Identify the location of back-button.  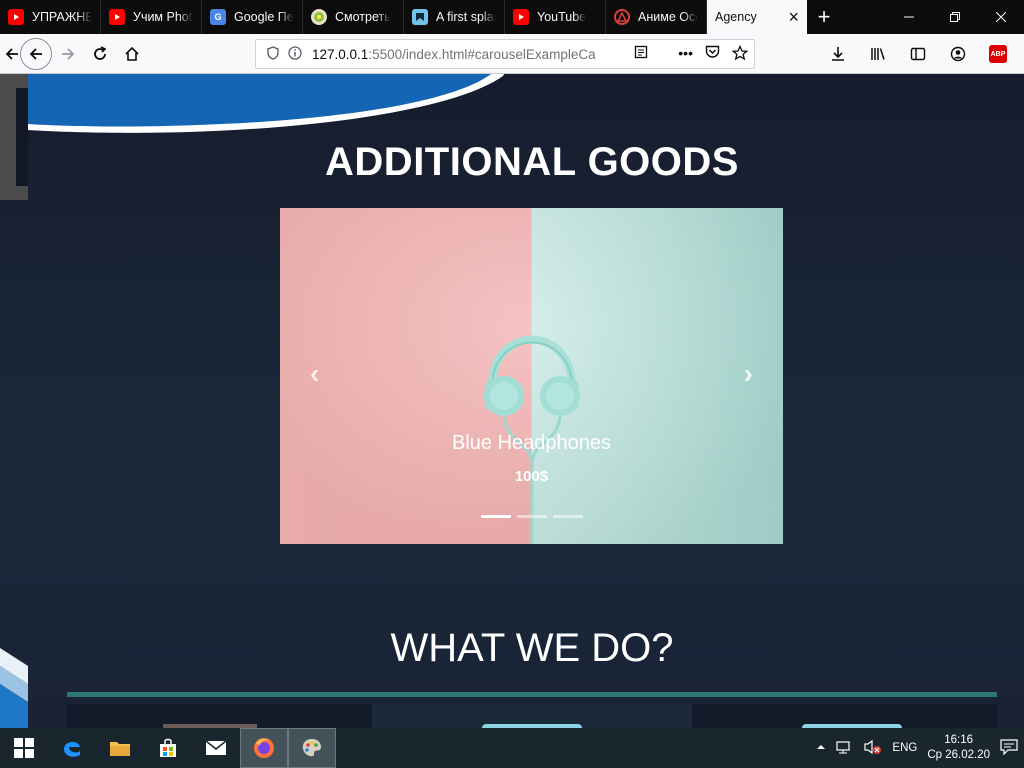
(36, 53).